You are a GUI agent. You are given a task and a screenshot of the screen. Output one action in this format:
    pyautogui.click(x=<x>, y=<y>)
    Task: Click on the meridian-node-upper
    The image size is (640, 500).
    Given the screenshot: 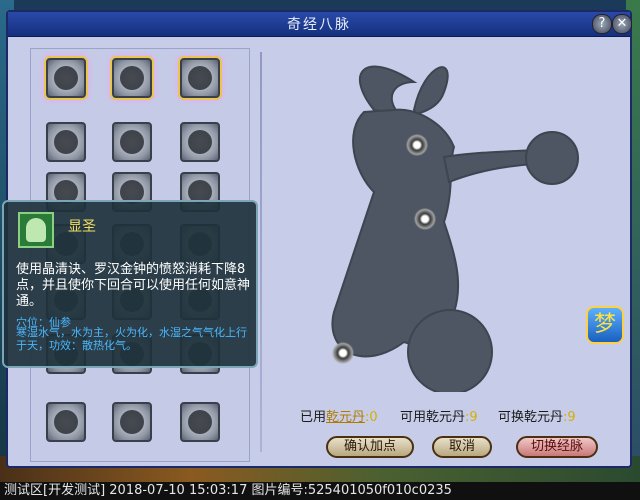 What is the action you would take?
    pyautogui.click(x=417, y=145)
    